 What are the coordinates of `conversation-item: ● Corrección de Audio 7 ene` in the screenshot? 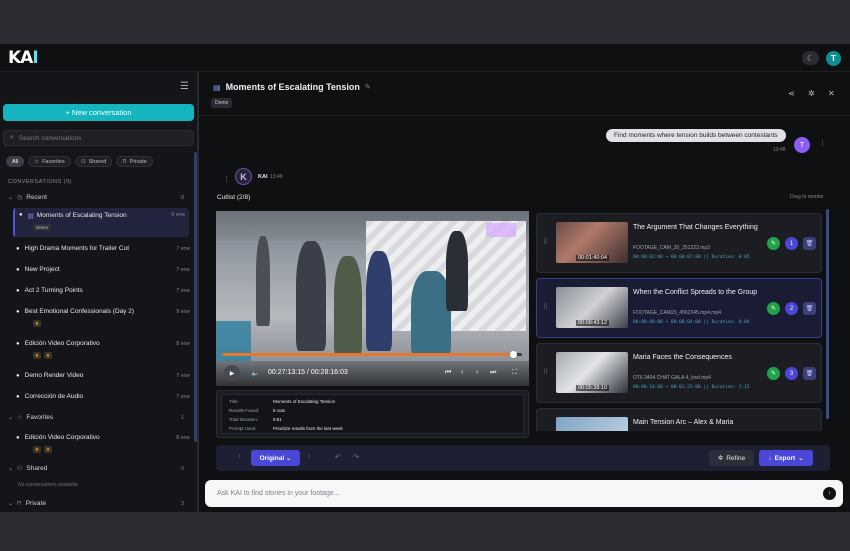 It's located at (103, 396).